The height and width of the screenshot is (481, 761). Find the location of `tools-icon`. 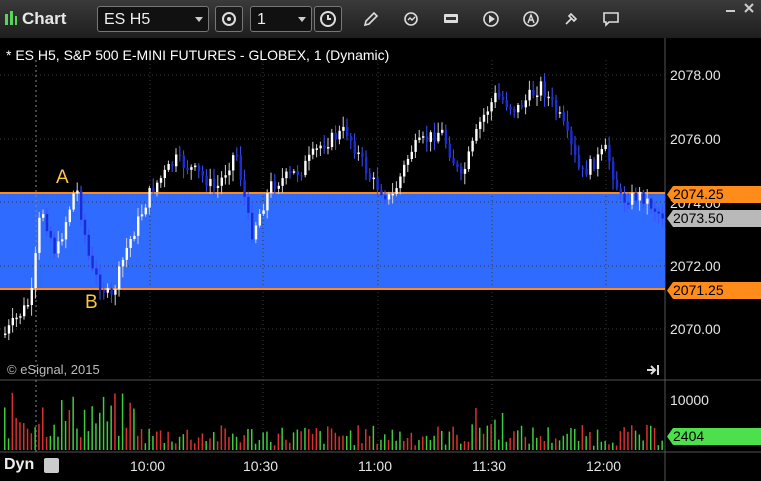

tools-icon is located at coordinates (571, 19).